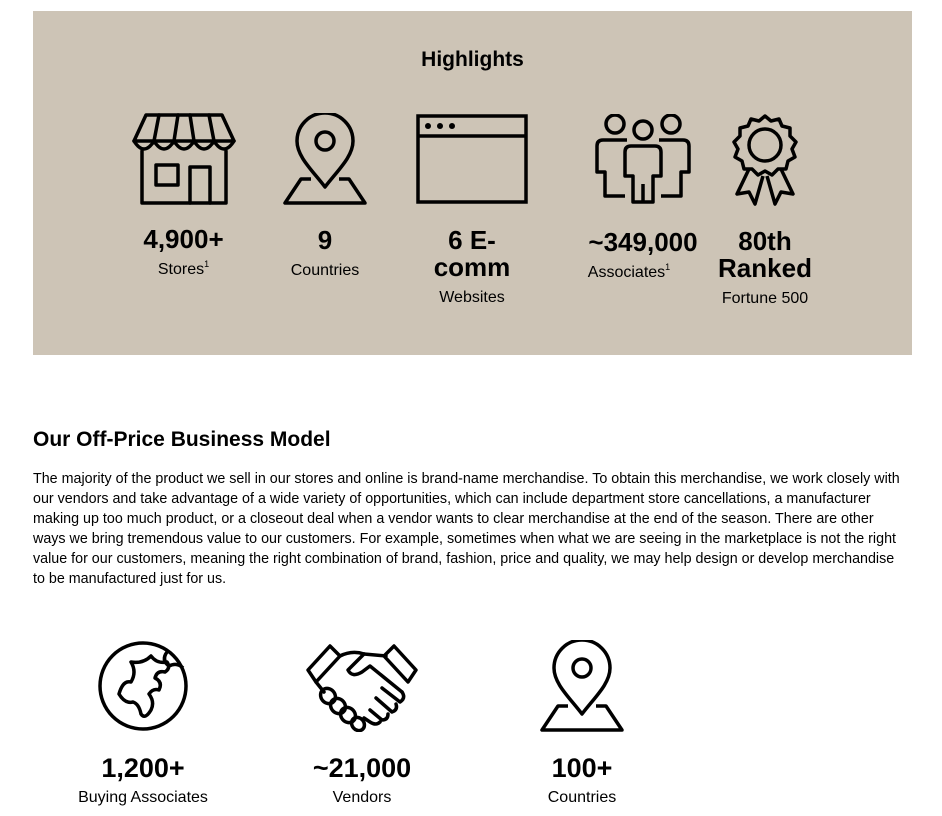 This screenshot has width=942, height=816. I want to click on people-group-icon, so click(643, 159).